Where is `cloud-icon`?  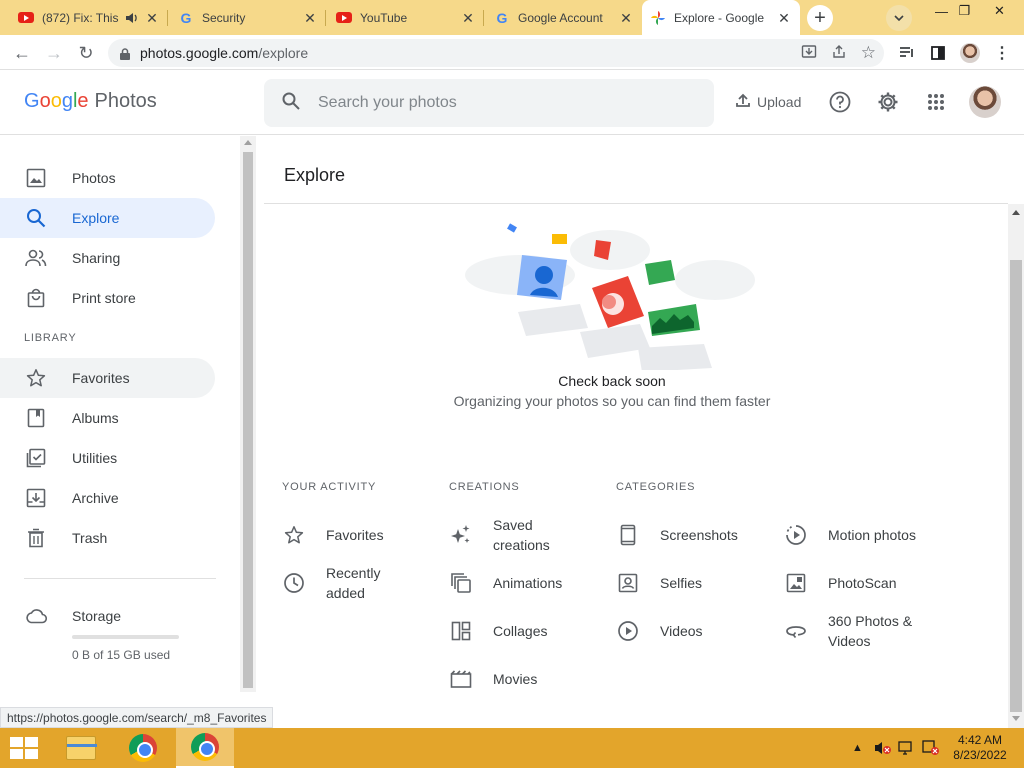 cloud-icon is located at coordinates (36, 616).